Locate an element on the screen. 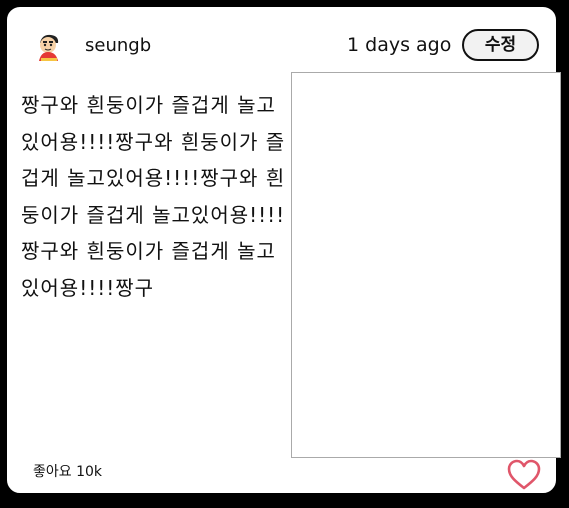 This screenshot has width=569, height=508. like-count: 좋아요 10k is located at coordinates (68, 472).